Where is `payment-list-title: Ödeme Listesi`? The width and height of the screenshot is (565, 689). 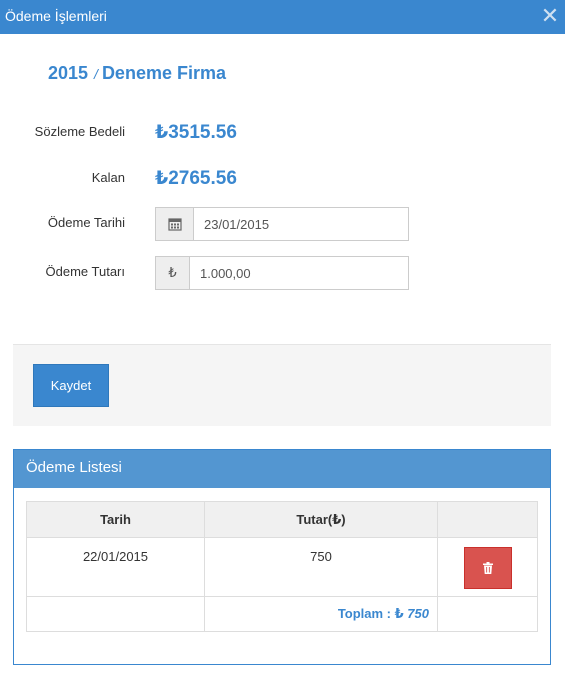
payment-list-title: Ödeme Listesi is located at coordinates (282, 469).